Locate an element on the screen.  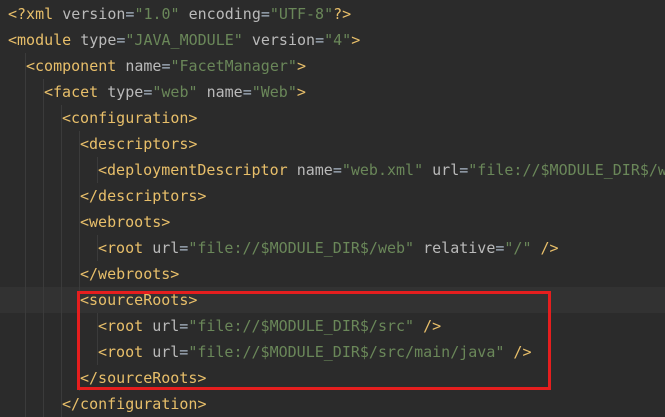
code-line: <?xml version="1.0" encoding="UTF-8"?> is located at coordinates (332, 14).